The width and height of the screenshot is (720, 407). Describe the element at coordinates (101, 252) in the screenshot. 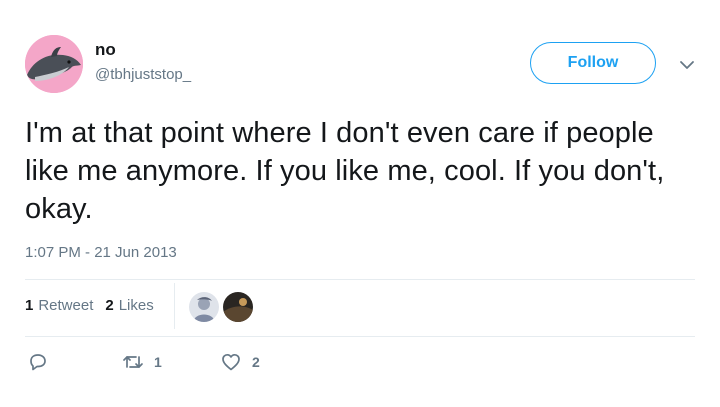

I see `tweet-timestamp: 1:07 PM - 21 Jun 2013` at that location.